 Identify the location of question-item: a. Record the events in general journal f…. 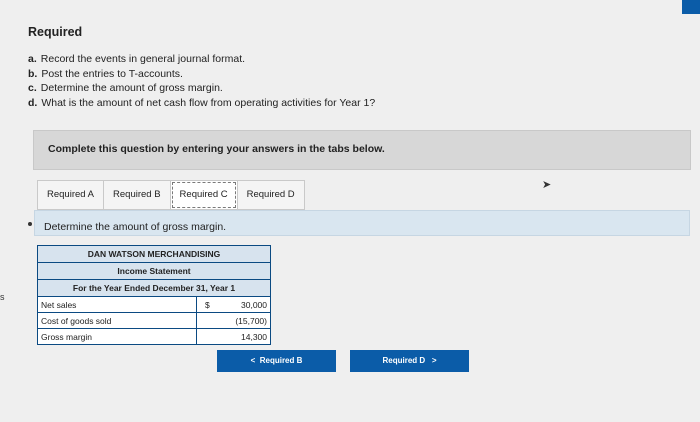
(137, 59).